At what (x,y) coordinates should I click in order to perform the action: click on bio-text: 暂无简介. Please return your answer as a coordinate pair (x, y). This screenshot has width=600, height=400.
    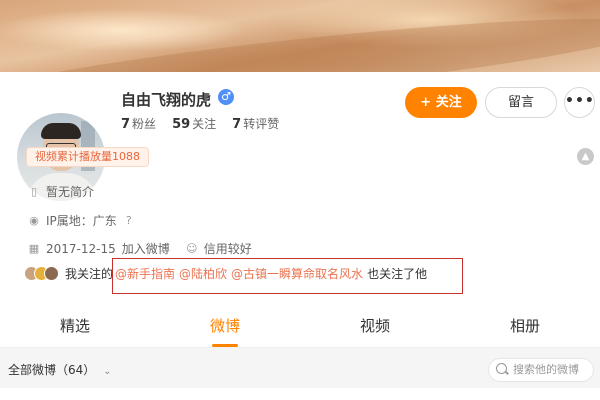
    Looking at the image, I should click on (70, 192).